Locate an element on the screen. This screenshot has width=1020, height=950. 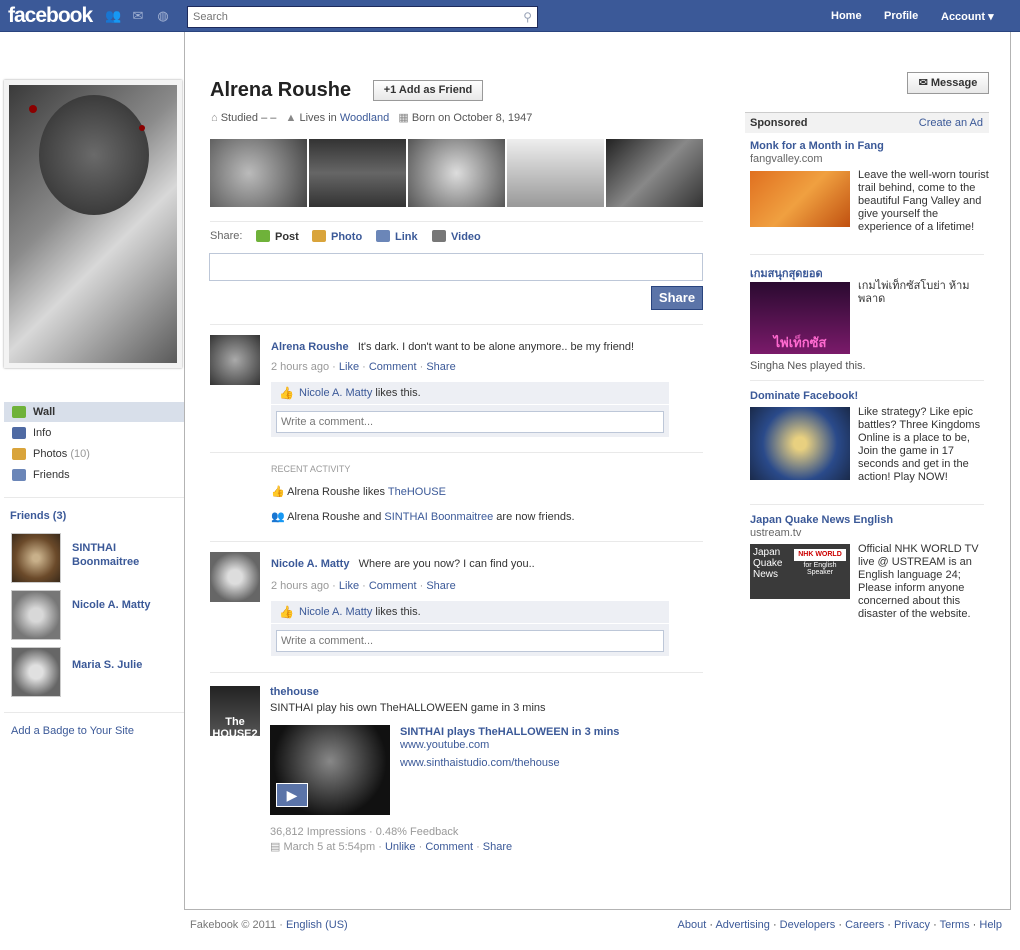
born-text: Born on October 8, 1947 is located at coordinates (472, 118).